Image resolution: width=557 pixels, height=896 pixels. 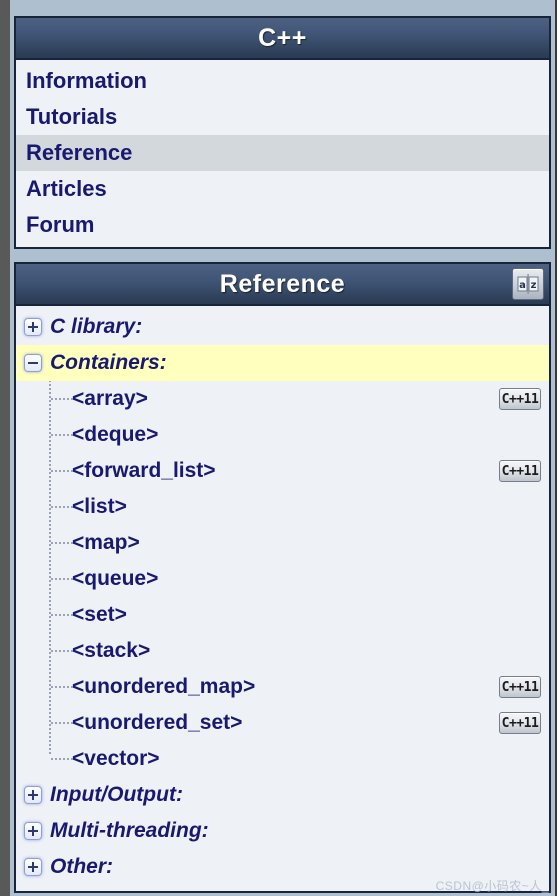 What do you see at coordinates (282, 117) in the screenshot?
I see `nav-item-tutorials: Tutorials` at bounding box center [282, 117].